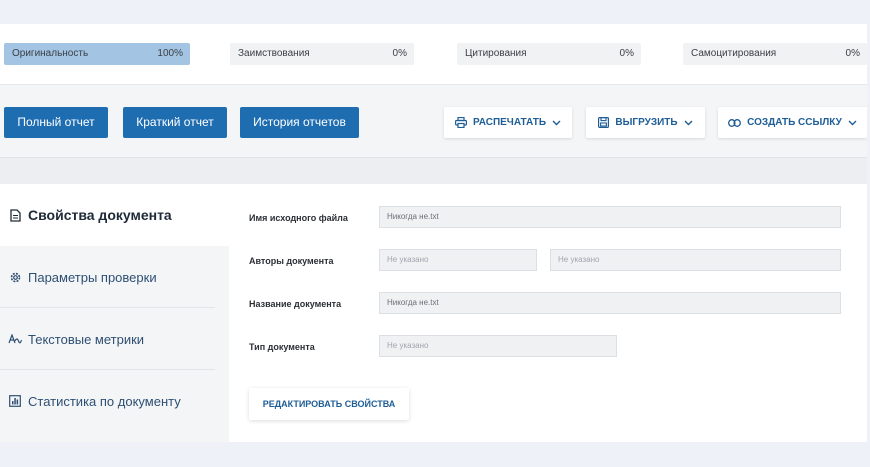 This screenshot has width=870, height=467. I want to click on metric-label: Цитирования, so click(496, 53).